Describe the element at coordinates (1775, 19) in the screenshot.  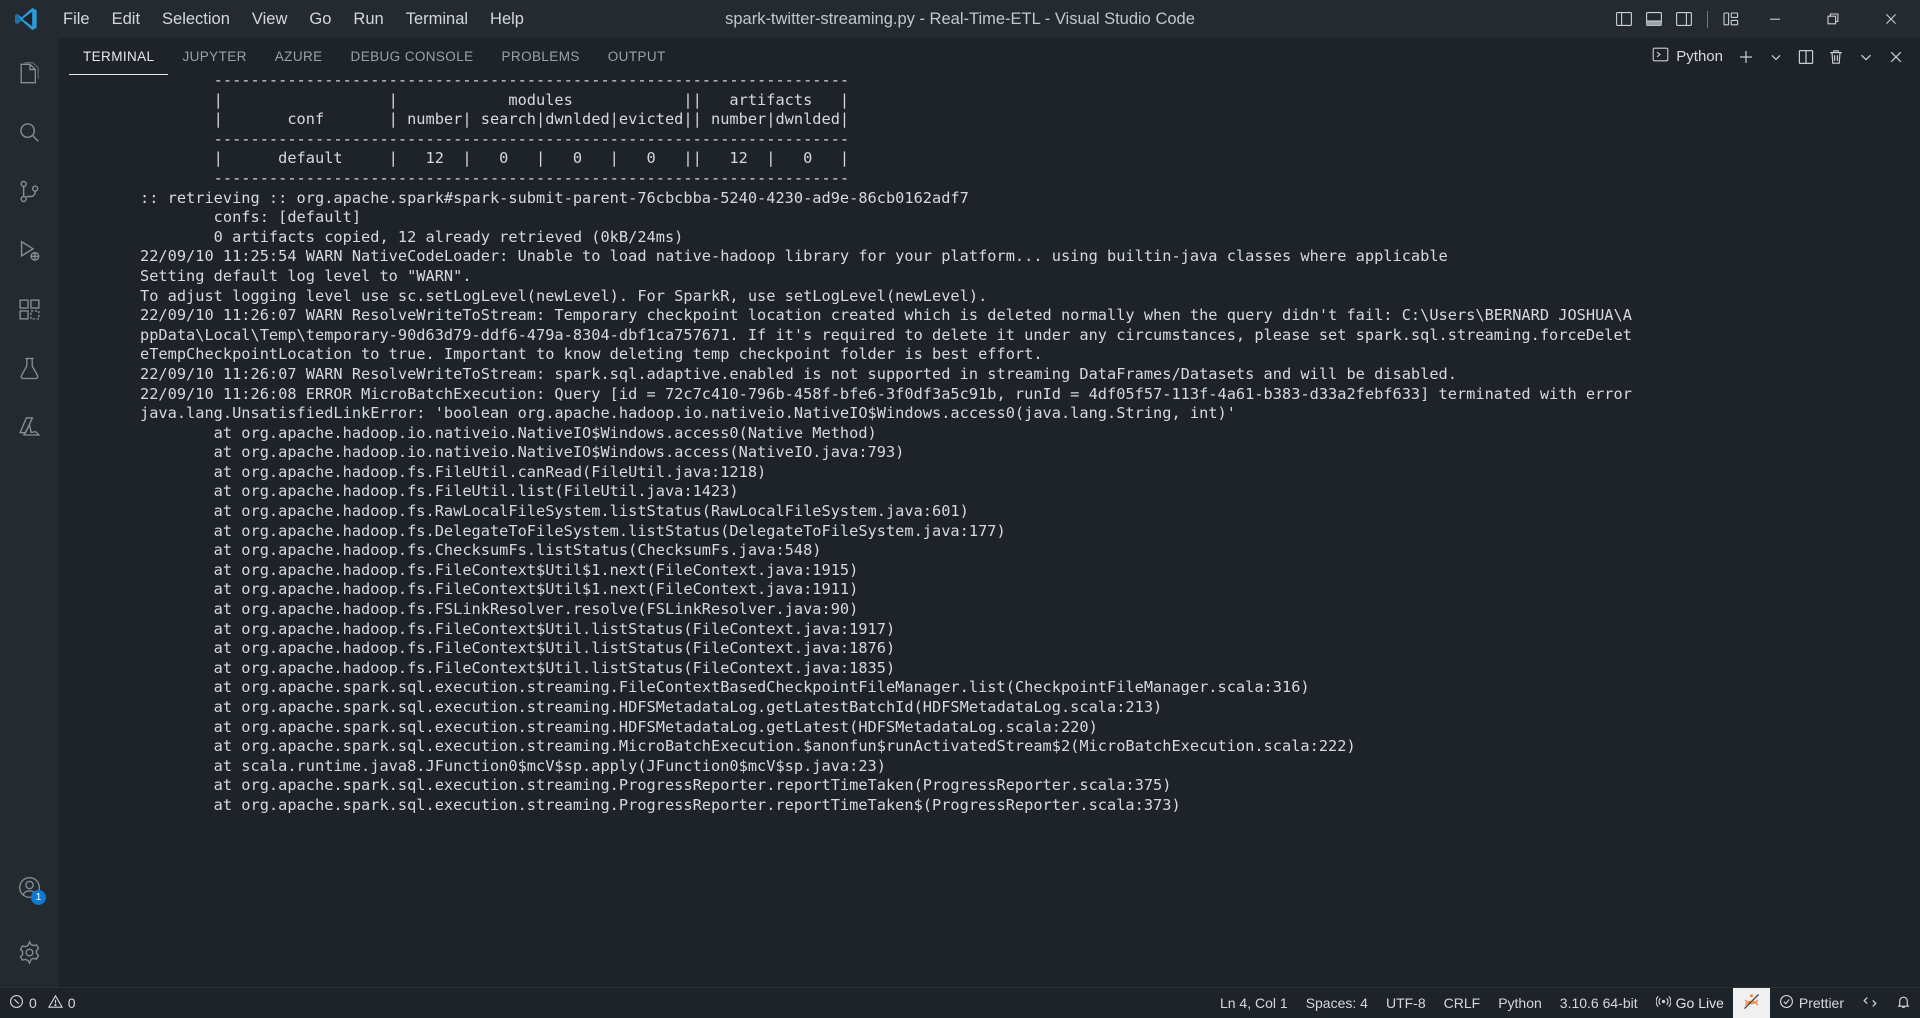
I see `minimize-button` at that location.